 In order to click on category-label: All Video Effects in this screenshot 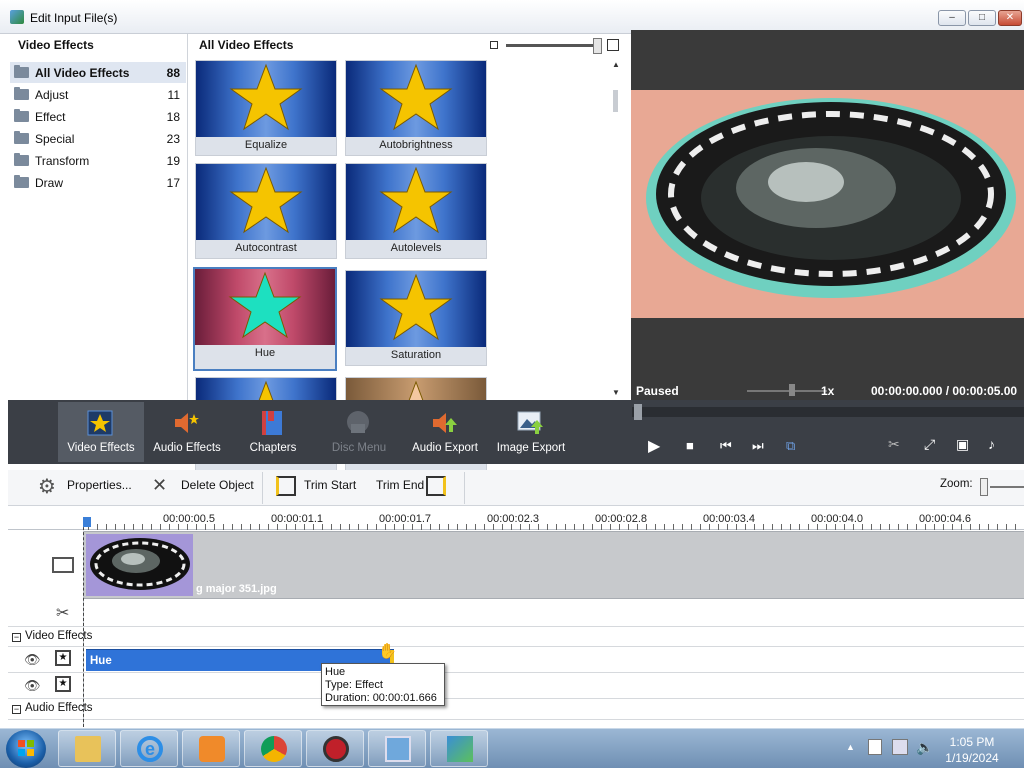, I will do `click(82, 73)`.